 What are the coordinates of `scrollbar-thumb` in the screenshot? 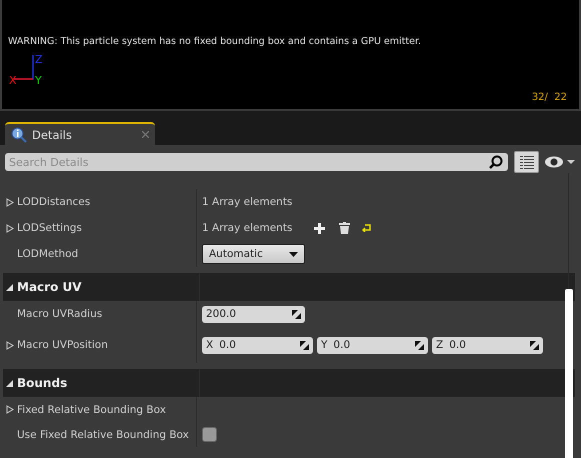 It's located at (569, 373).